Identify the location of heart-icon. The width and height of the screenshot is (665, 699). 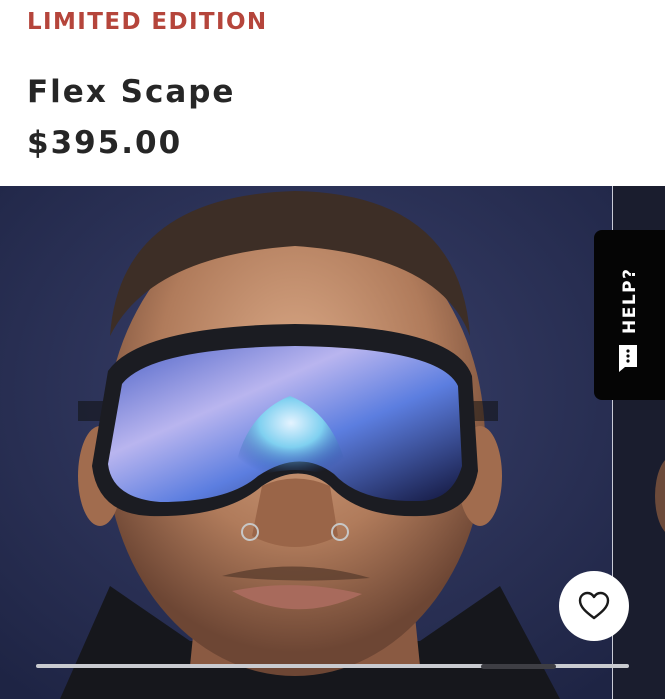
(594, 605).